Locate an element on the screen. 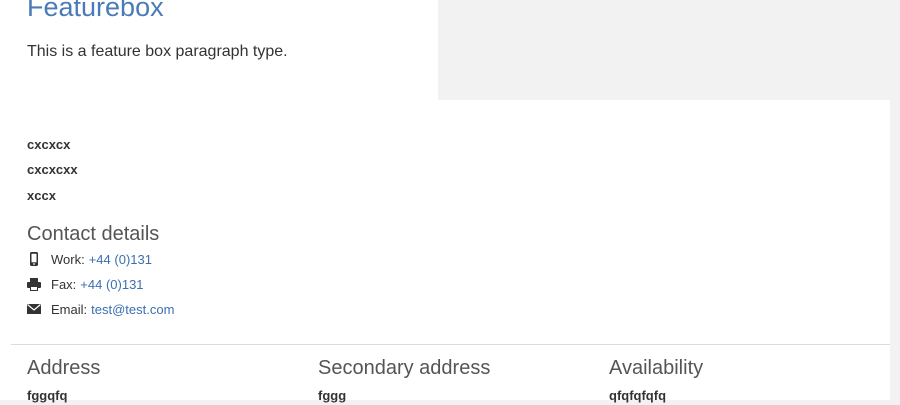  address-value: fggqfq is located at coordinates (47, 395).